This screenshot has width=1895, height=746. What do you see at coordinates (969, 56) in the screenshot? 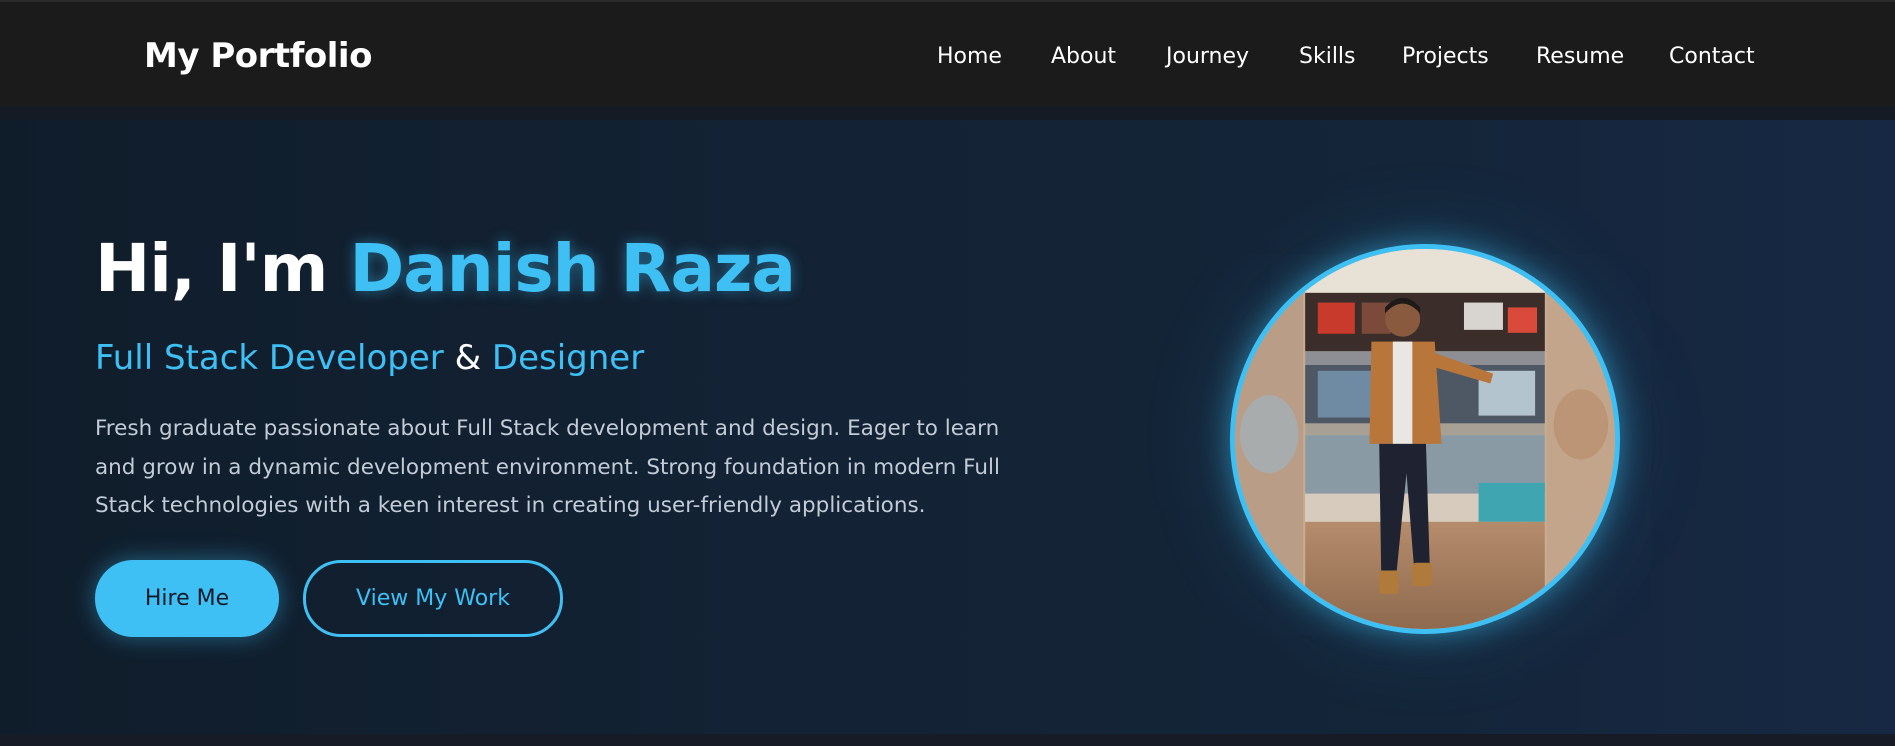
I see `nav-link-home: Home` at bounding box center [969, 56].